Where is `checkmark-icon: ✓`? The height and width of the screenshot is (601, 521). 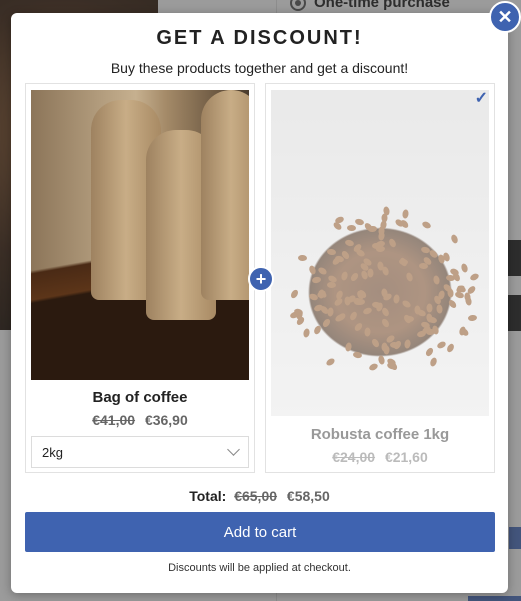 checkmark-icon: ✓ is located at coordinates (481, 98).